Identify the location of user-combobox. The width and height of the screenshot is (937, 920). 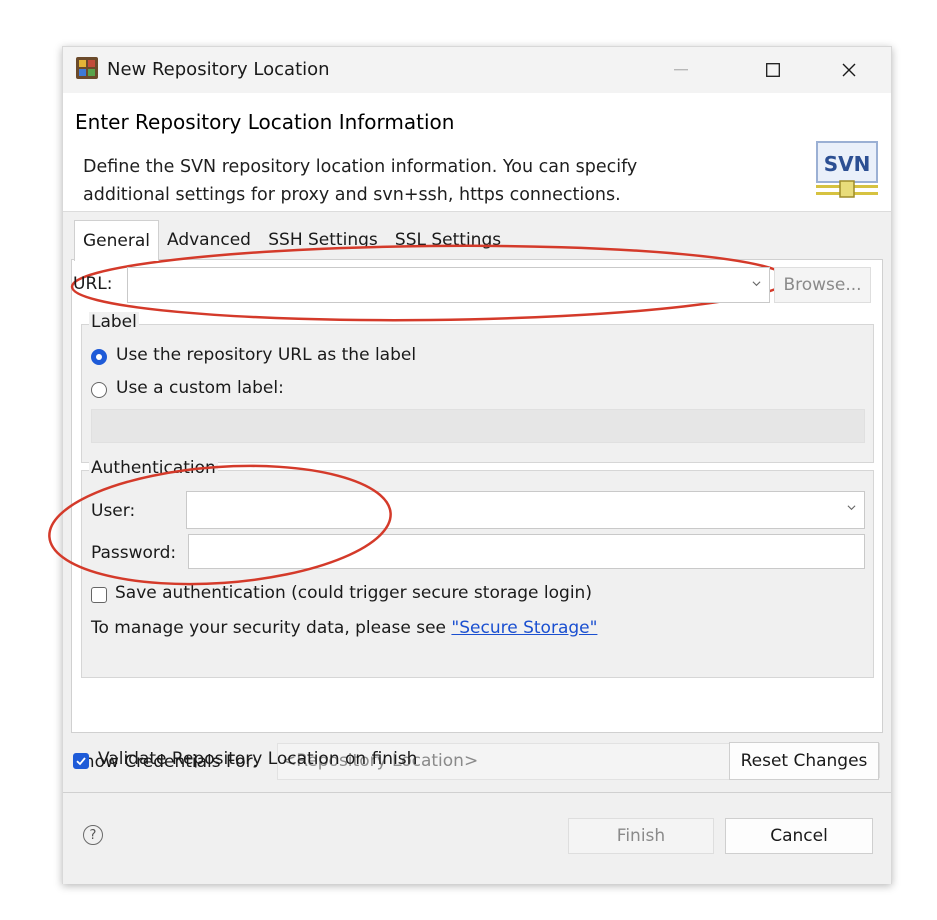
(525, 510).